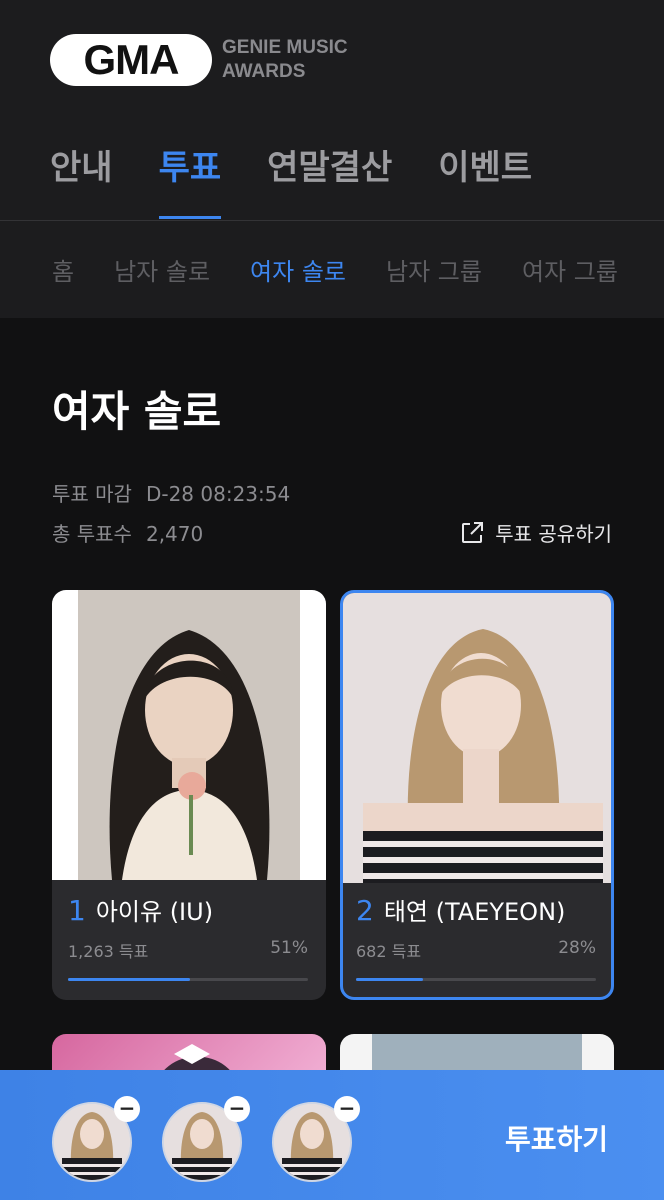  I want to click on gma-logo: GMA GENIE MUSIC AWARDS, so click(199, 60).